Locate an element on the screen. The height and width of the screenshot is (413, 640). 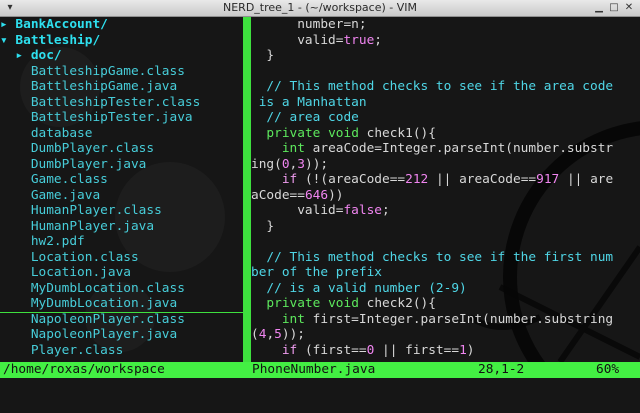
tree-file-item: BattleshipTester.class is located at coordinates (121, 103).